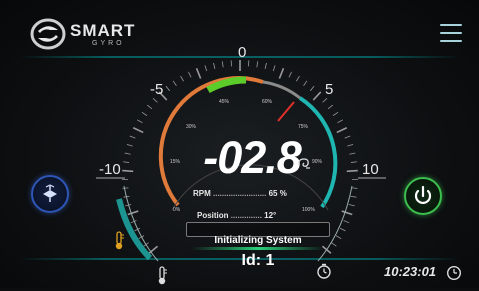  I want to click on pct-label-15: 15%, so click(175, 162).